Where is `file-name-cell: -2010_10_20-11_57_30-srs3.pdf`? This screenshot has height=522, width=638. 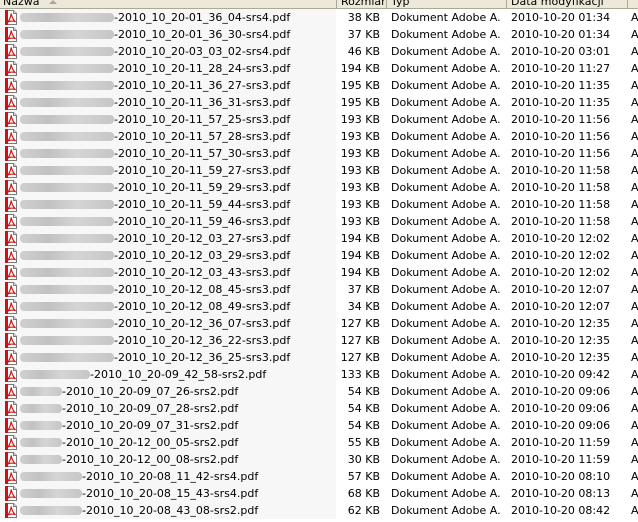
file-name-cell: -2010_10_20-11_57_30-srs3.pdf is located at coordinates (168, 153).